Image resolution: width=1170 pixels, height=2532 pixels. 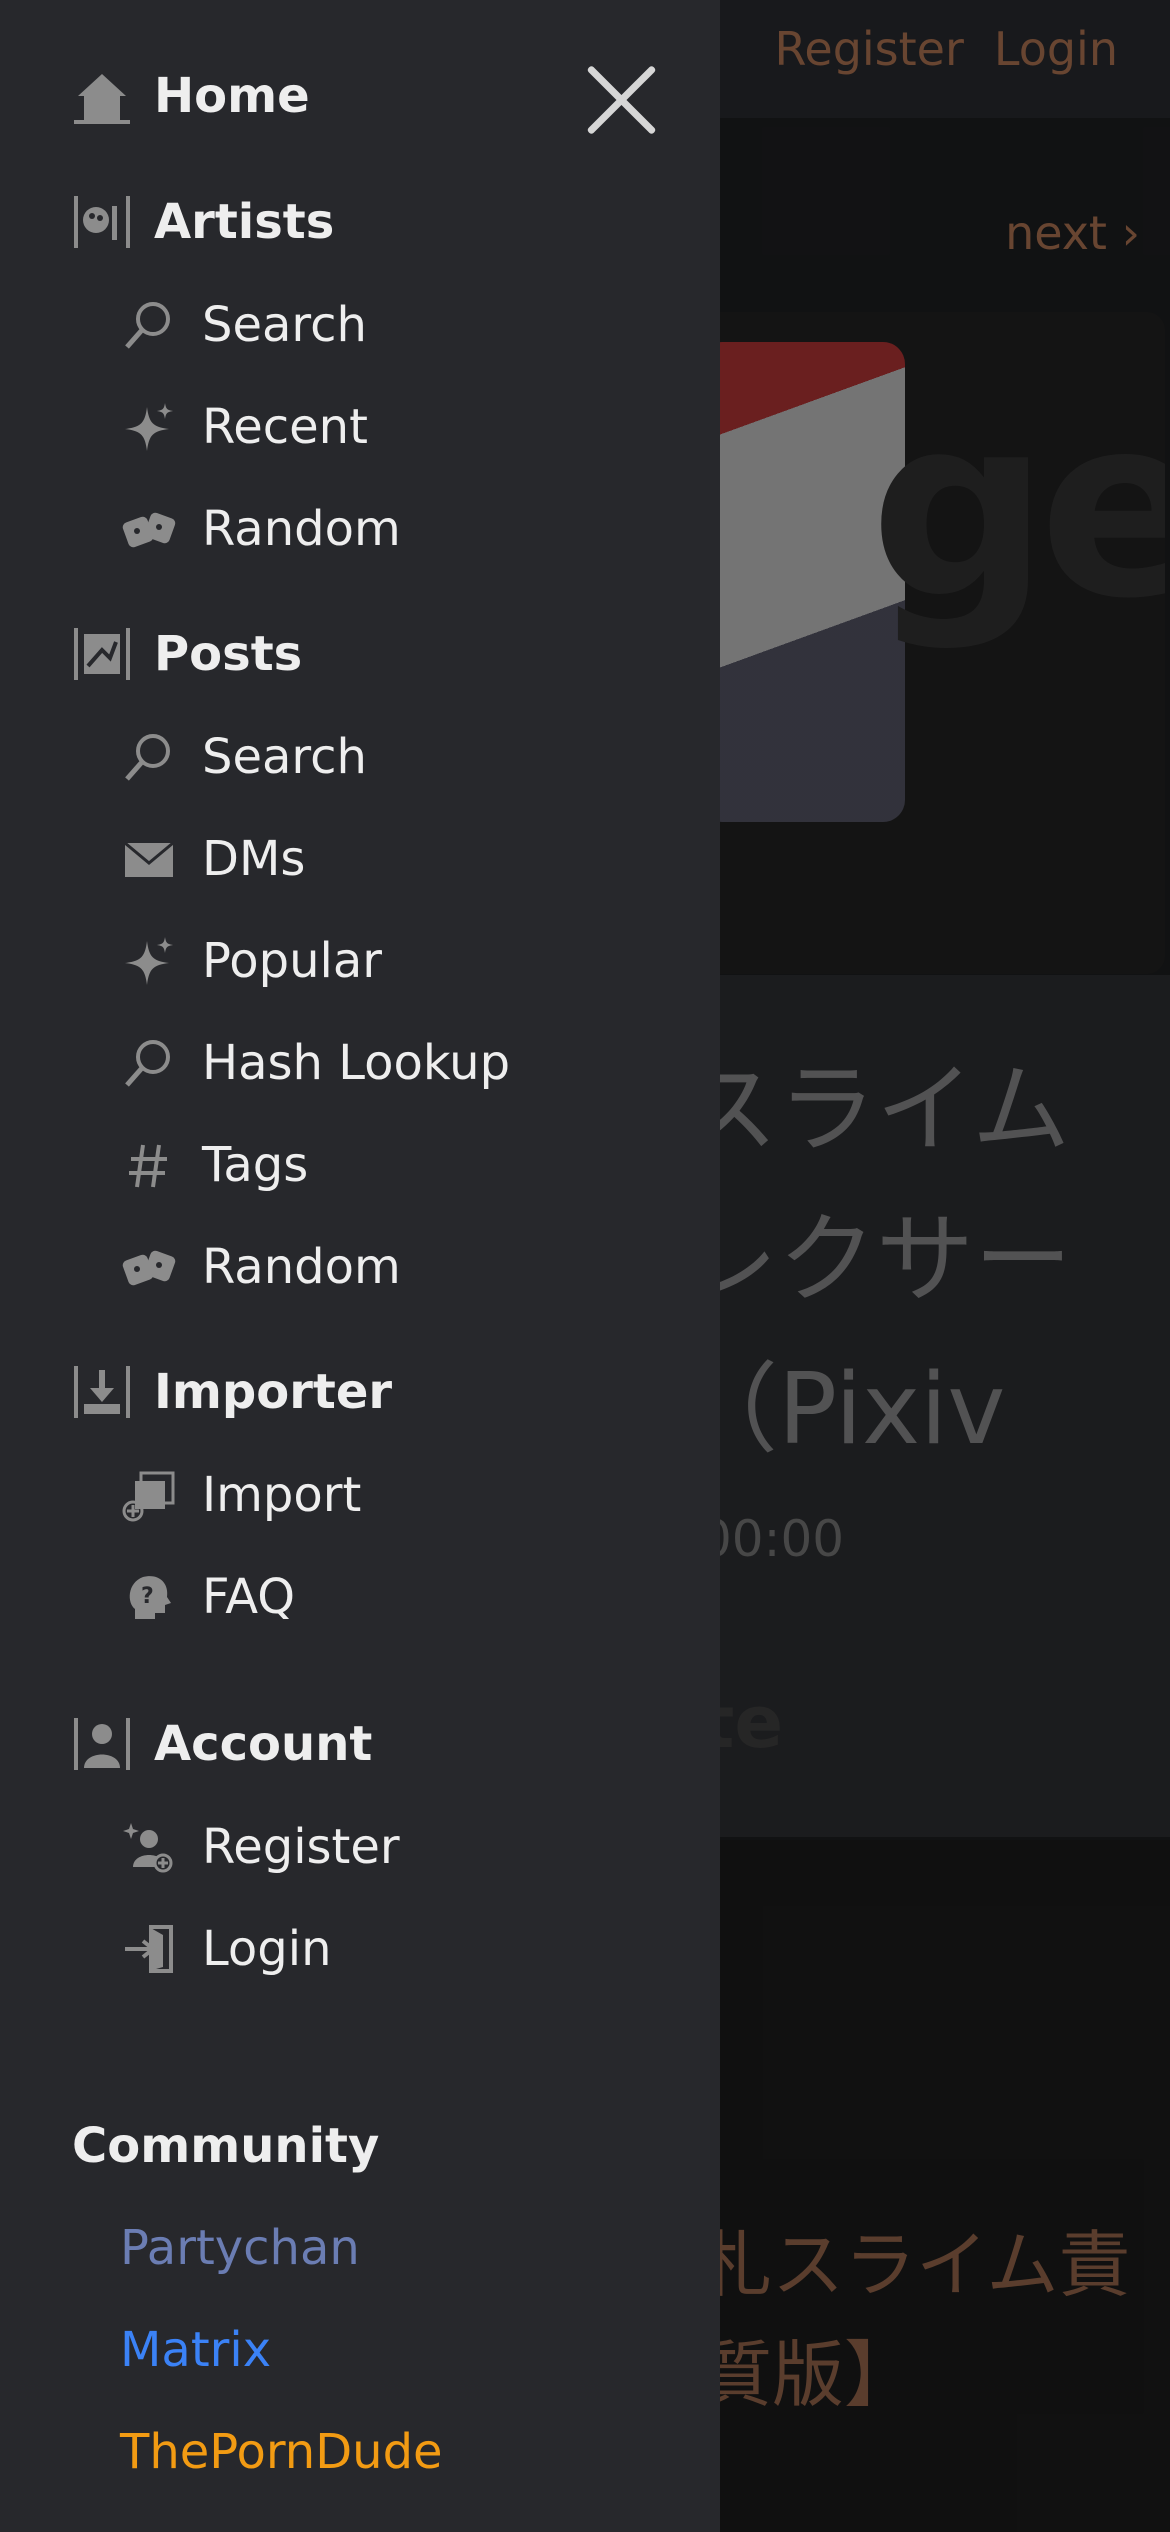 What do you see at coordinates (214, 1165) in the screenshot?
I see `posts-tags: Tags` at bounding box center [214, 1165].